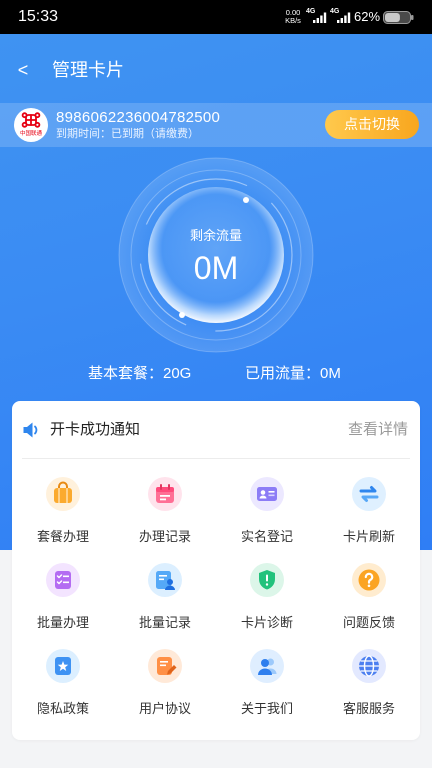 This screenshot has width=432, height=768. Describe the element at coordinates (63, 666) in the screenshot. I see `star-document-icon` at that location.